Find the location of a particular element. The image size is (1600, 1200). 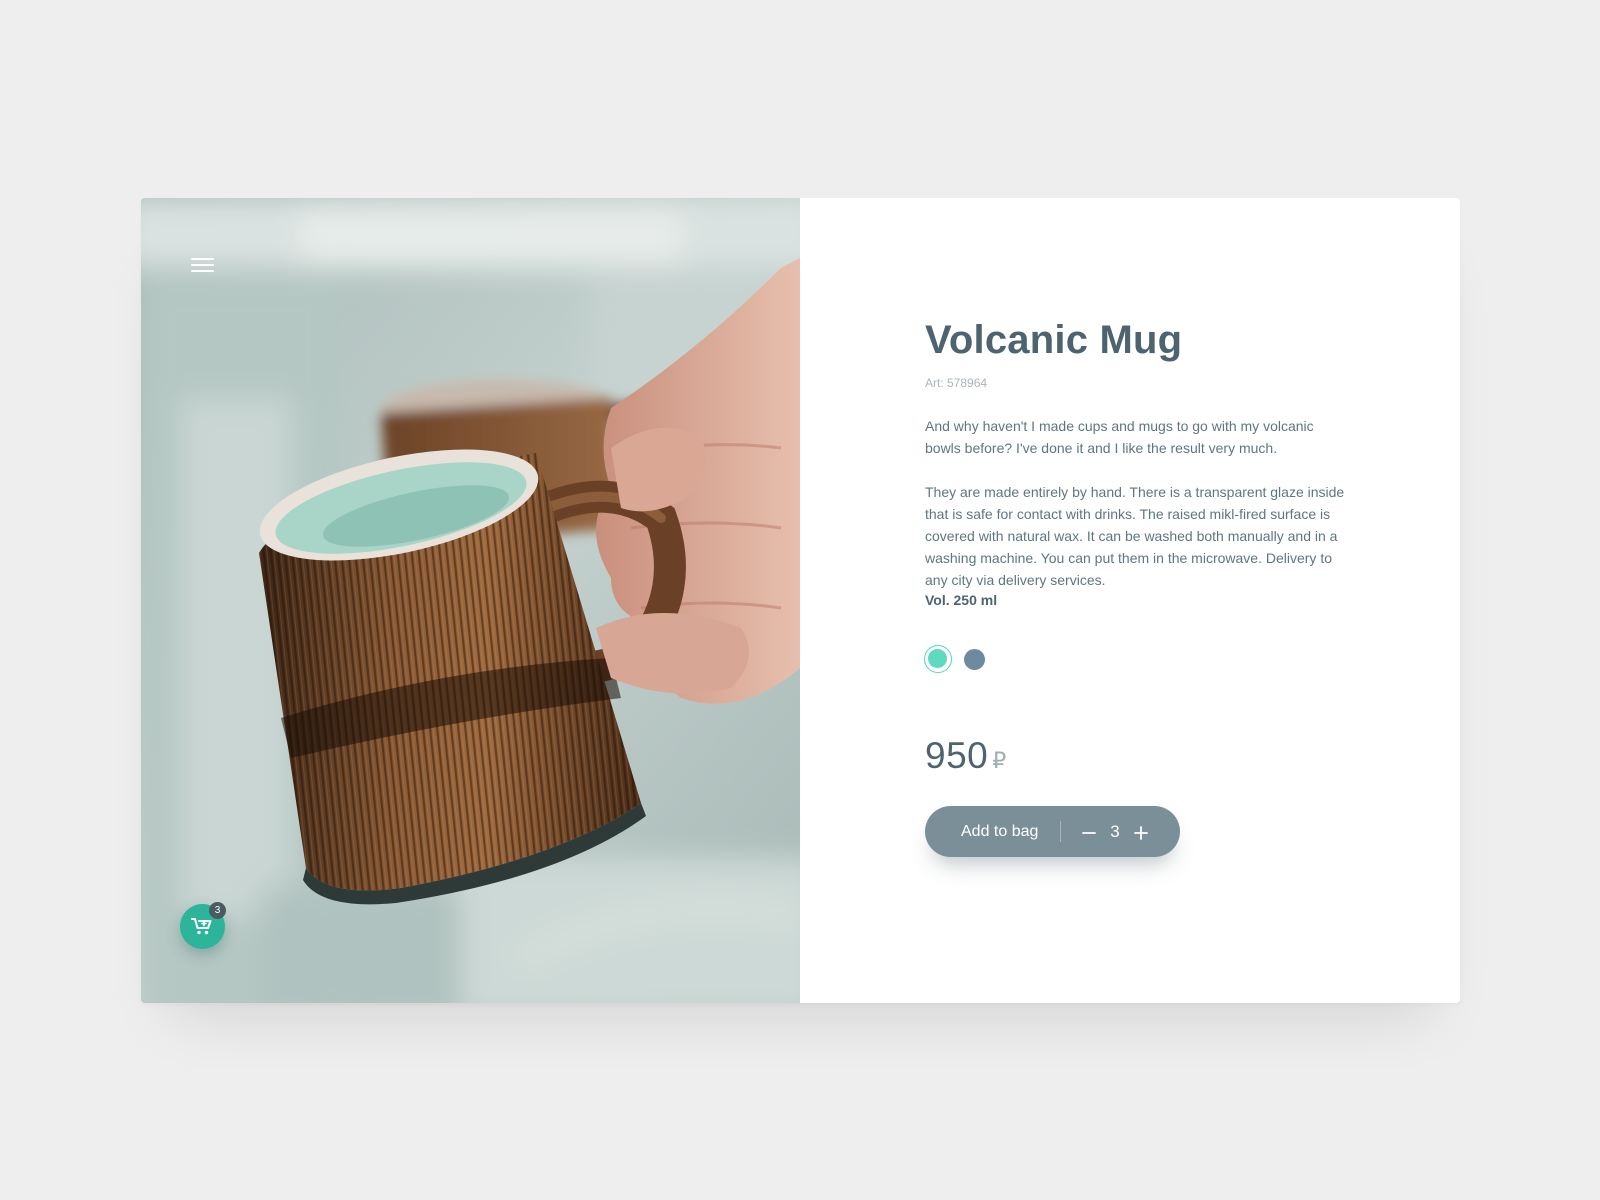

price-value: 950 is located at coordinates (957, 755).